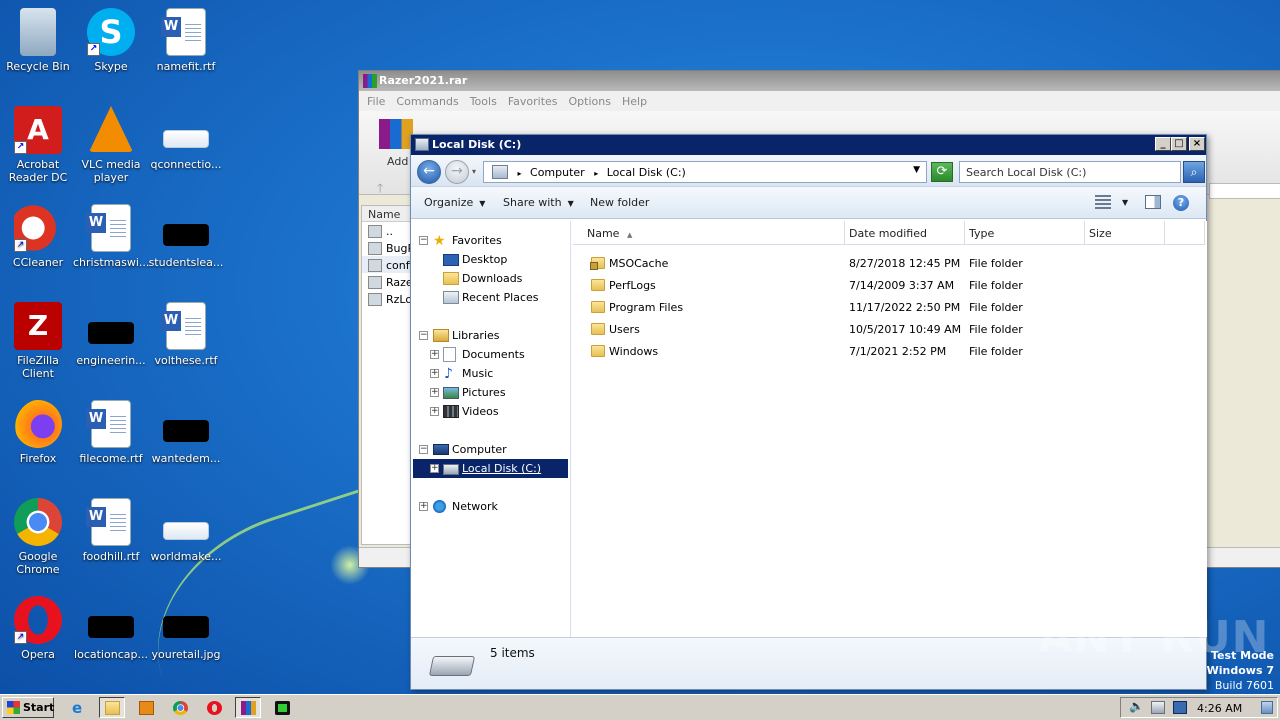 The width and height of the screenshot is (1280, 720). Describe the element at coordinates (111, 145) in the screenshot. I see `desktop-icon-vlc: VLC media player` at that location.